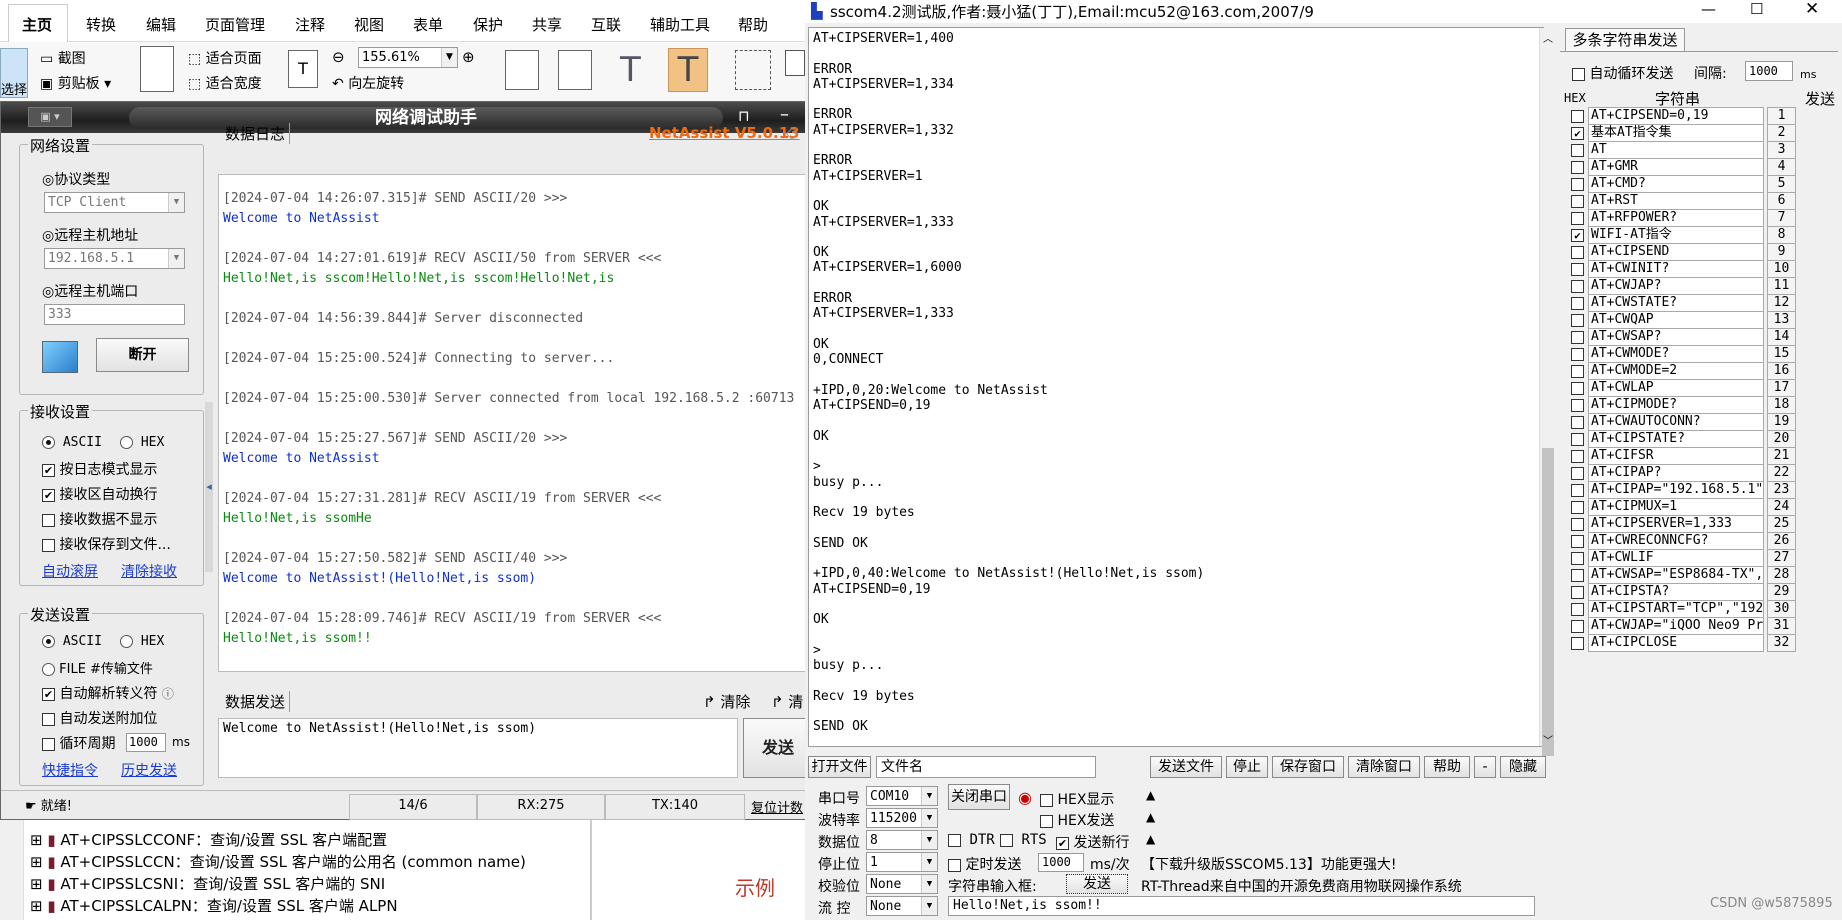 The width and height of the screenshot is (1842, 920). I want to click on history-link: 历史发送, so click(149, 770).